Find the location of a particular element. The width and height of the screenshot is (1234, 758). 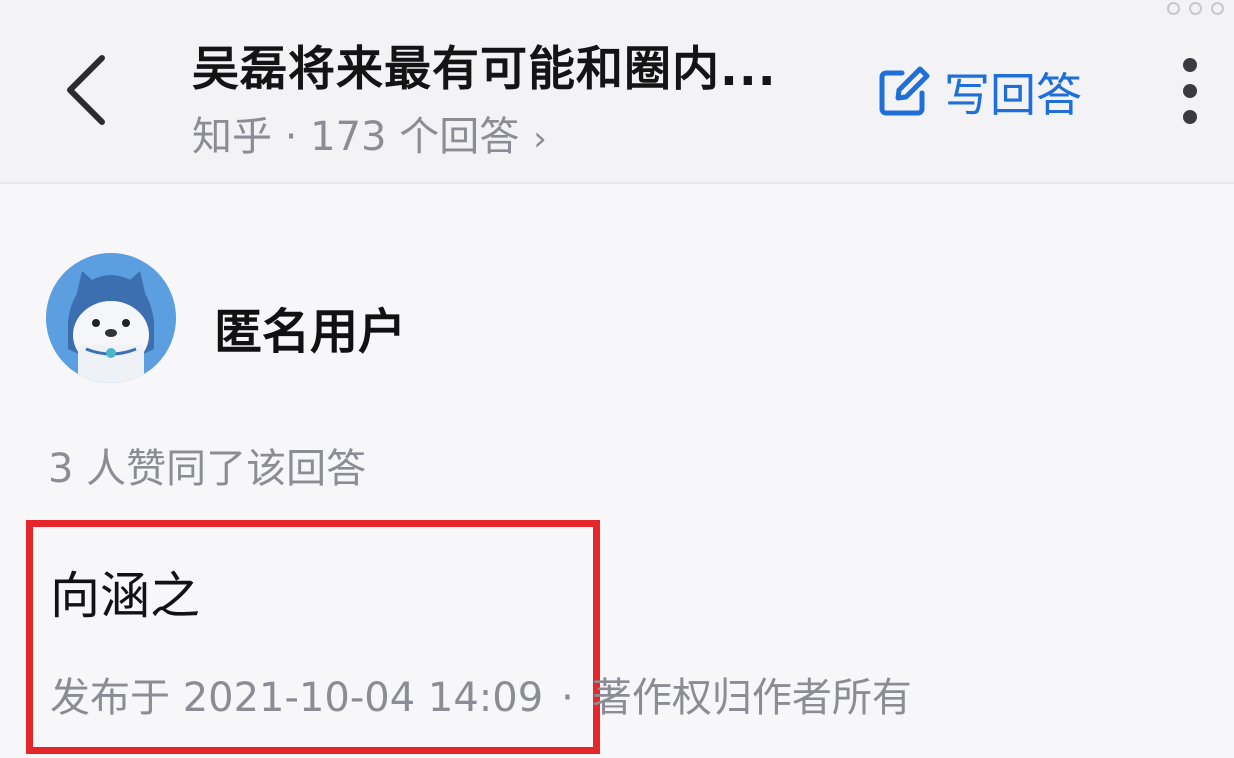

edit-icon is located at coordinates (904, 91).